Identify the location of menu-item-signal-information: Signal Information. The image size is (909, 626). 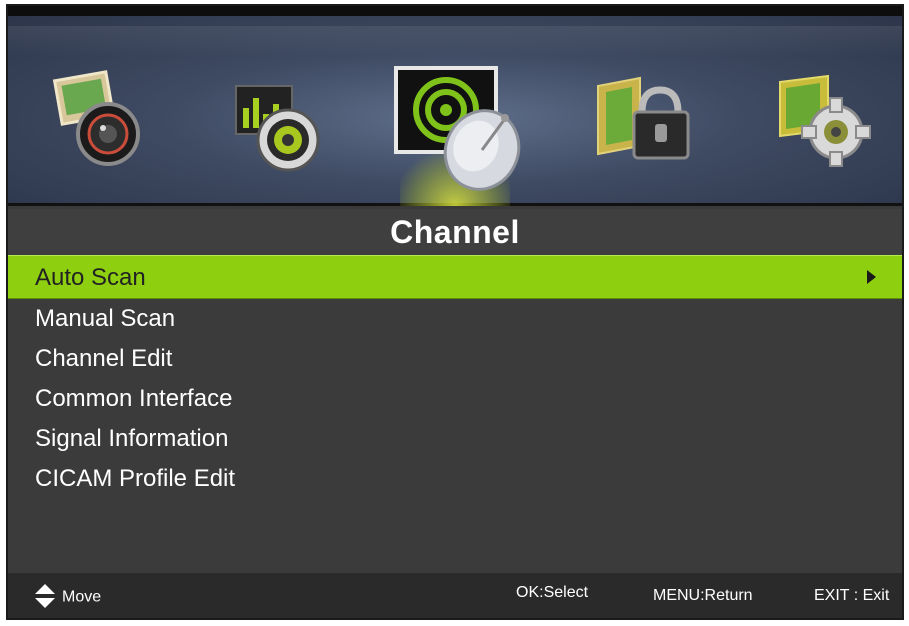
(455, 439).